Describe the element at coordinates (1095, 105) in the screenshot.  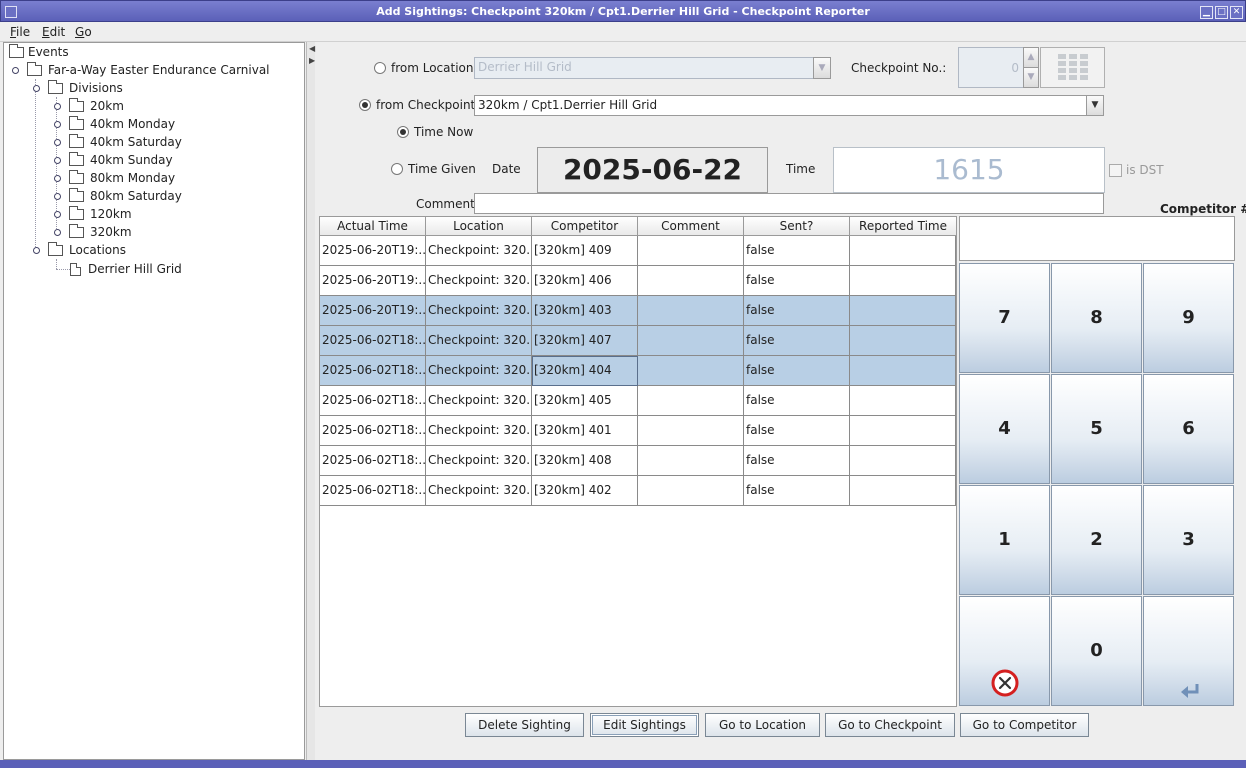
I see `checkpoint-dropdown-button: ▼` at that location.